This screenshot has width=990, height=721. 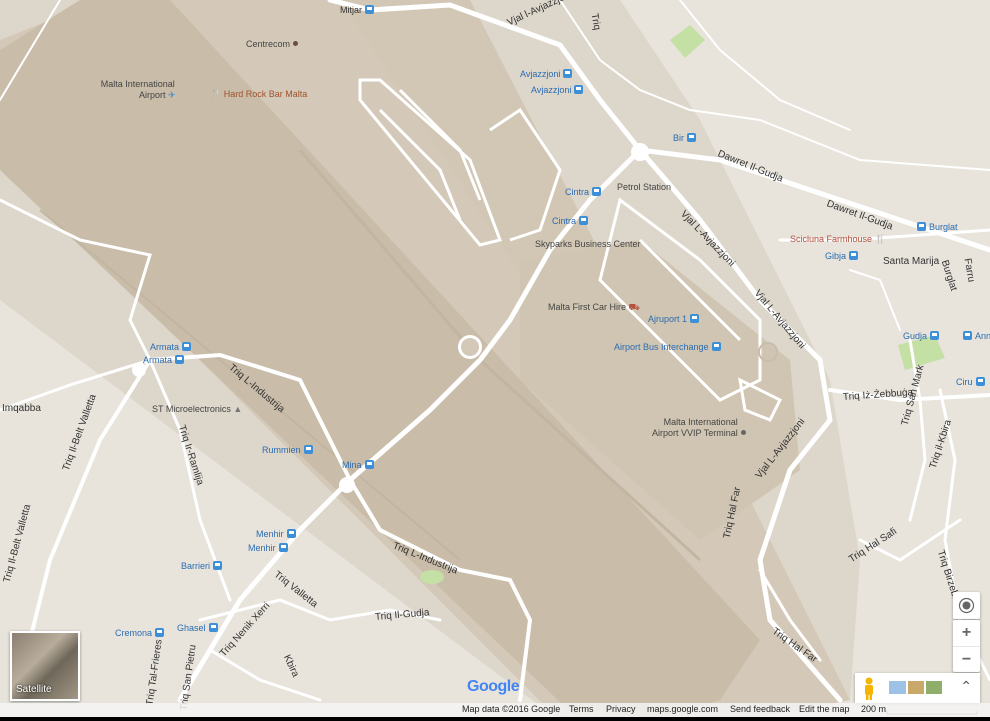 What do you see at coordinates (272, 44) in the screenshot?
I see `label-centrecom: Centrecom` at bounding box center [272, 44].